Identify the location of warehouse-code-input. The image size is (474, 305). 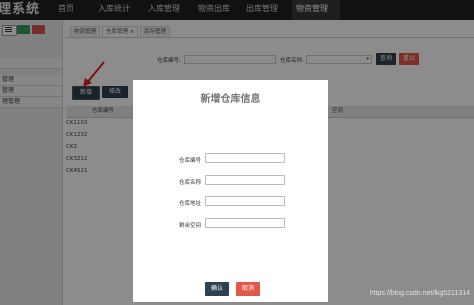
(245, 158).